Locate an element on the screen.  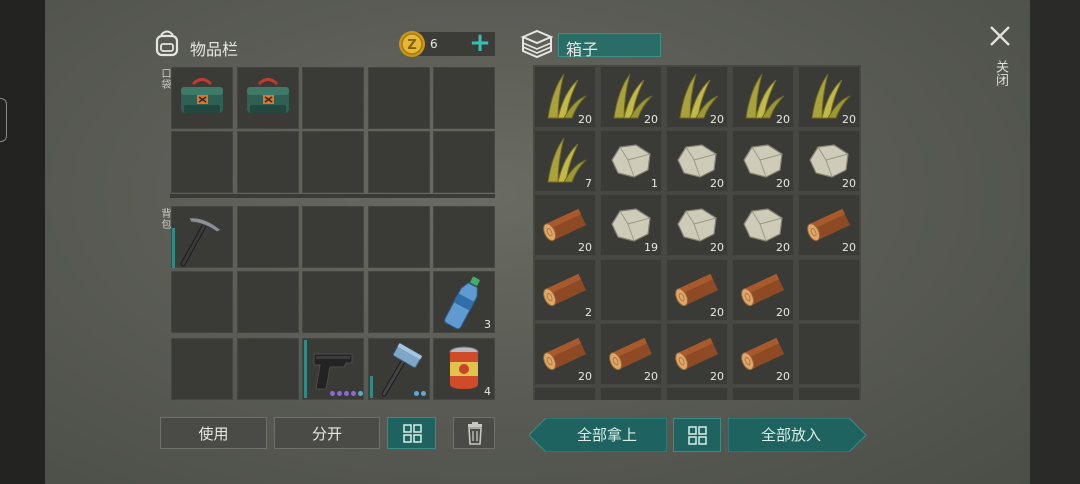
use-button: 使用 is located at coordinates (213, 433).